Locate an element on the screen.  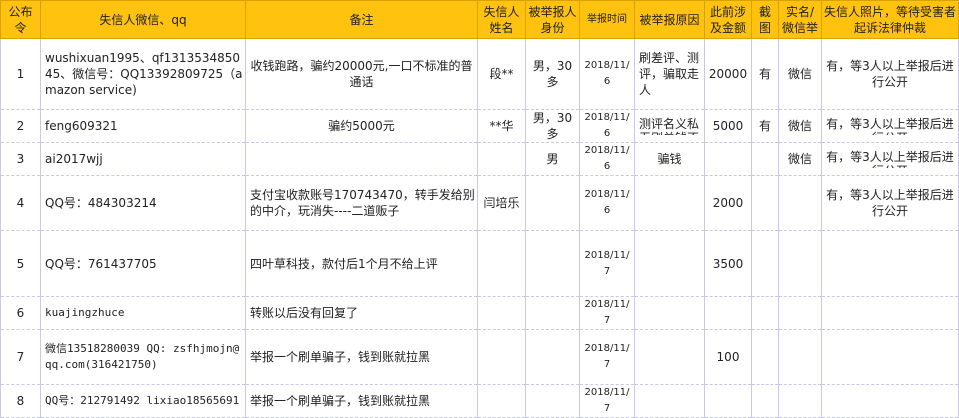
cell-remark: 支付宝收款账号170743470，转手发给别的中介，玩消失----二道贩子 is located at coordinates (361, 203).